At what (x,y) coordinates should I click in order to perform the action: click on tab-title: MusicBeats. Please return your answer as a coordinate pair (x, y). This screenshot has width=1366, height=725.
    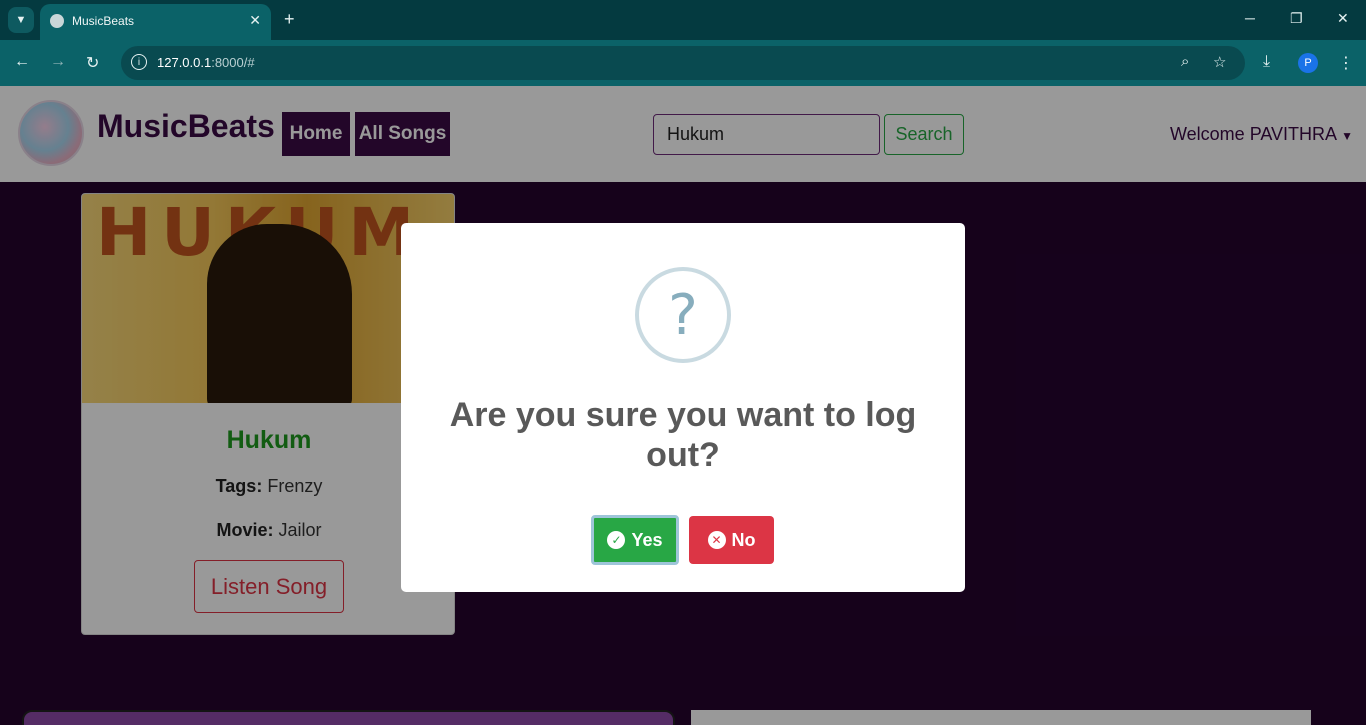
    Looking at the image, I should click on (103, 21).